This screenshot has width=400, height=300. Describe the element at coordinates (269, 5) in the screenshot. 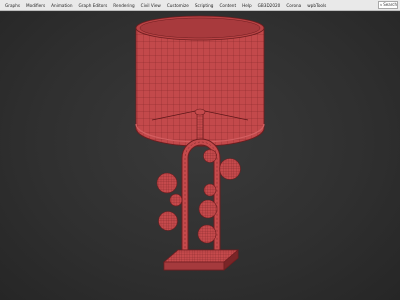

I see `menu-gb3d2020: GB3D2020` at that location.